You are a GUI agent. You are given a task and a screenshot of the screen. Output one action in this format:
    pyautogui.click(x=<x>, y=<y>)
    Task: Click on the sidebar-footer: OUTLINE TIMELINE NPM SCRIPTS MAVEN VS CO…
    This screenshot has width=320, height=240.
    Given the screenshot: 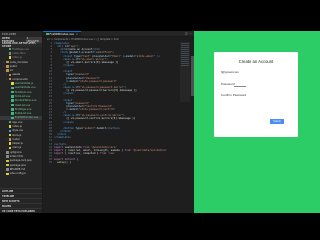 What is the action you would take?
    pyautogui.click(x=21, y=200)
    